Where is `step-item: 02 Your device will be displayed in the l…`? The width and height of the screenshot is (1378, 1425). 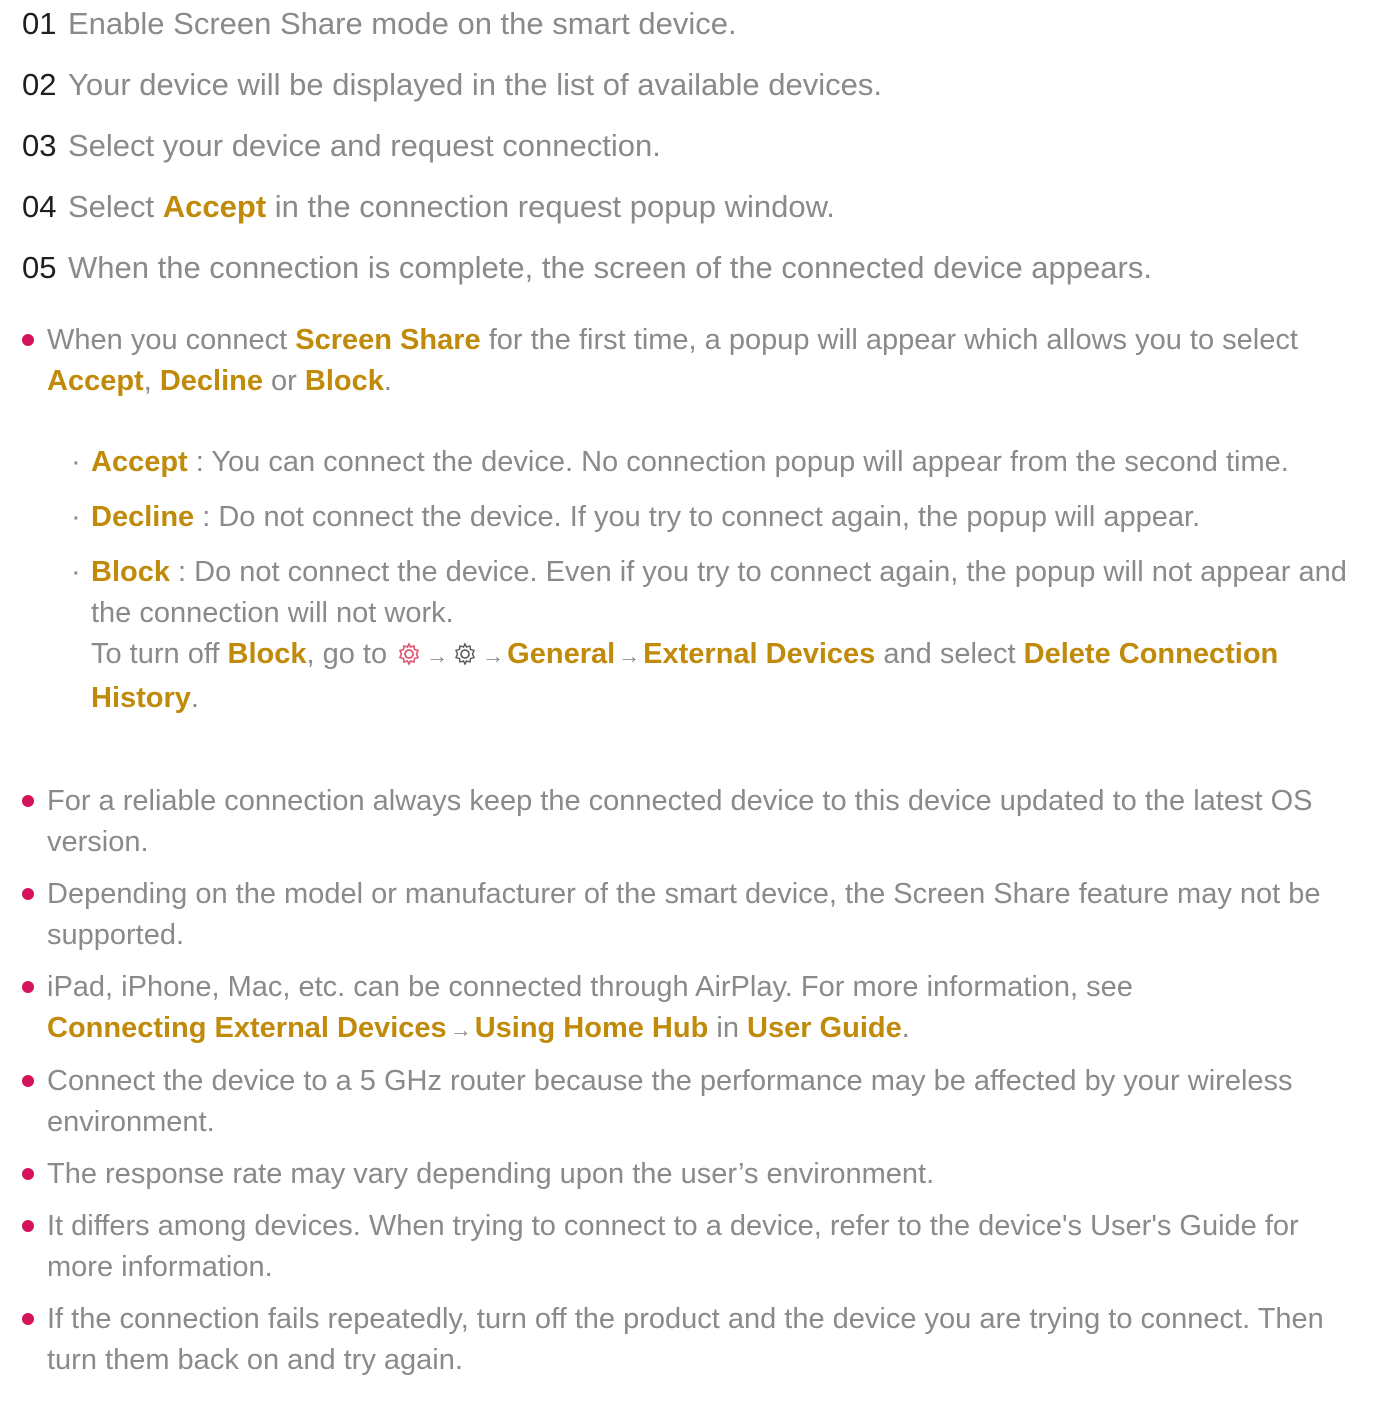 step-item: 02 Your device will be displayed in the l… is located at coordinates (452, 84).